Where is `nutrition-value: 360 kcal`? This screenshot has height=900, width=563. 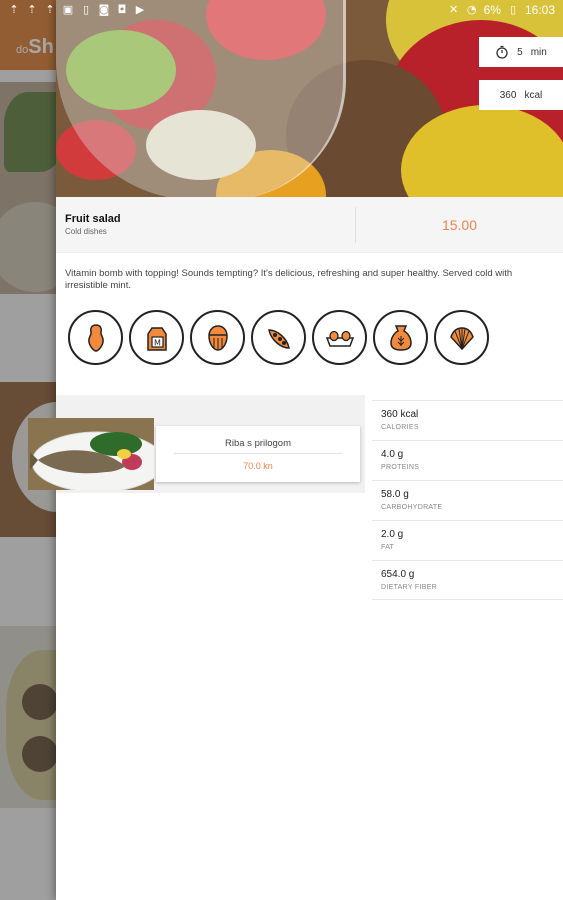
nutrition-value: 360 kcal is located at coordinates (400, 414).